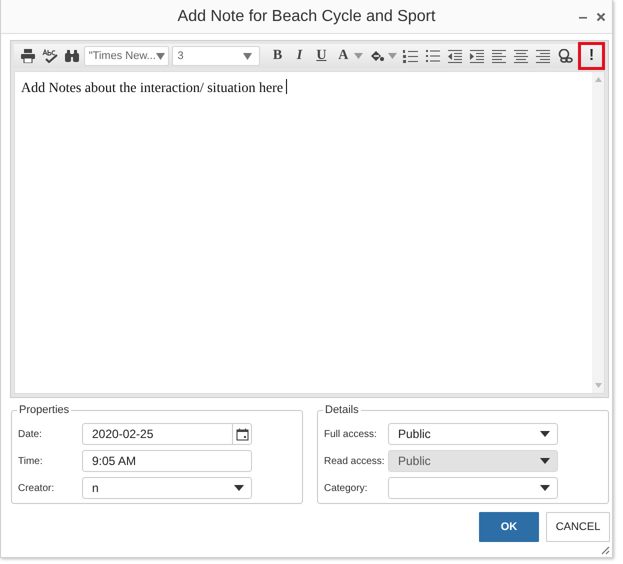 The height and width of the screenshot is (564, 623). What do you see at coordinates (520, 56) in the screenshot?
I see `align-center-icon` at bounding box center [520, 56].